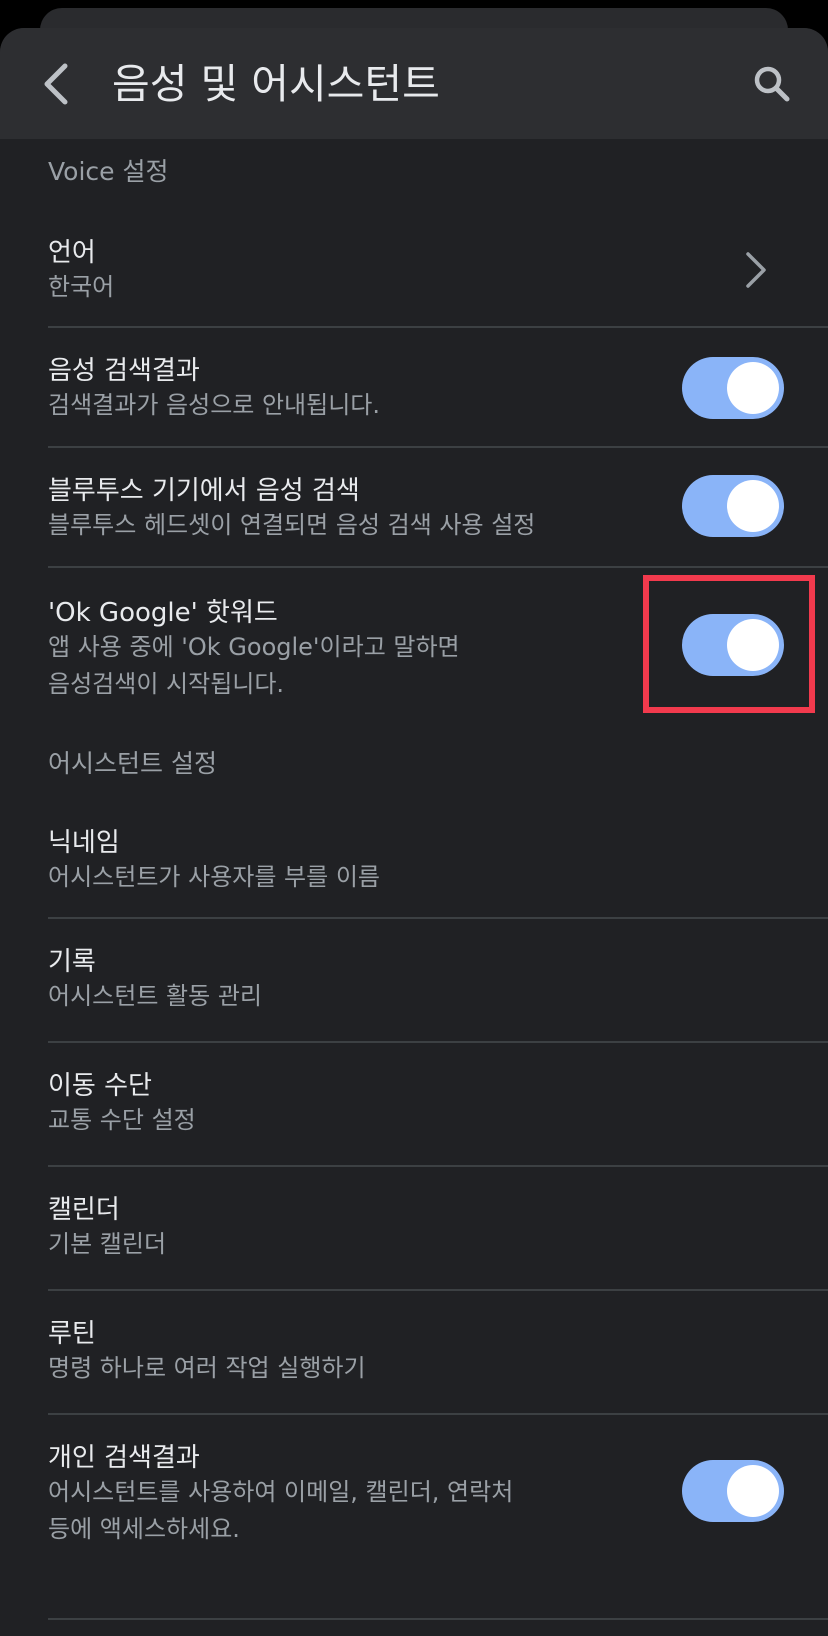 Image resolution: width=828 pixels, height=1636 pixels. I want to click on app-bar: 음성 및 어시스턴트, so click(414, 83).